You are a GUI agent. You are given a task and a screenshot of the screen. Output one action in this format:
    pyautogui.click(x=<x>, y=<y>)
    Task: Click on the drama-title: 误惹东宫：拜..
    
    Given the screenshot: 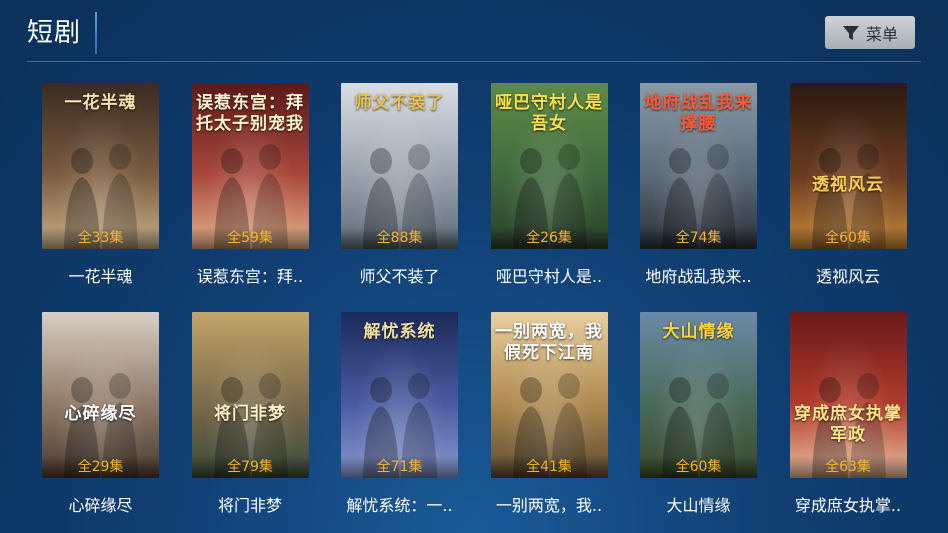 What is the action you would take?
    pyautogui.click(x=250, y=276)
    